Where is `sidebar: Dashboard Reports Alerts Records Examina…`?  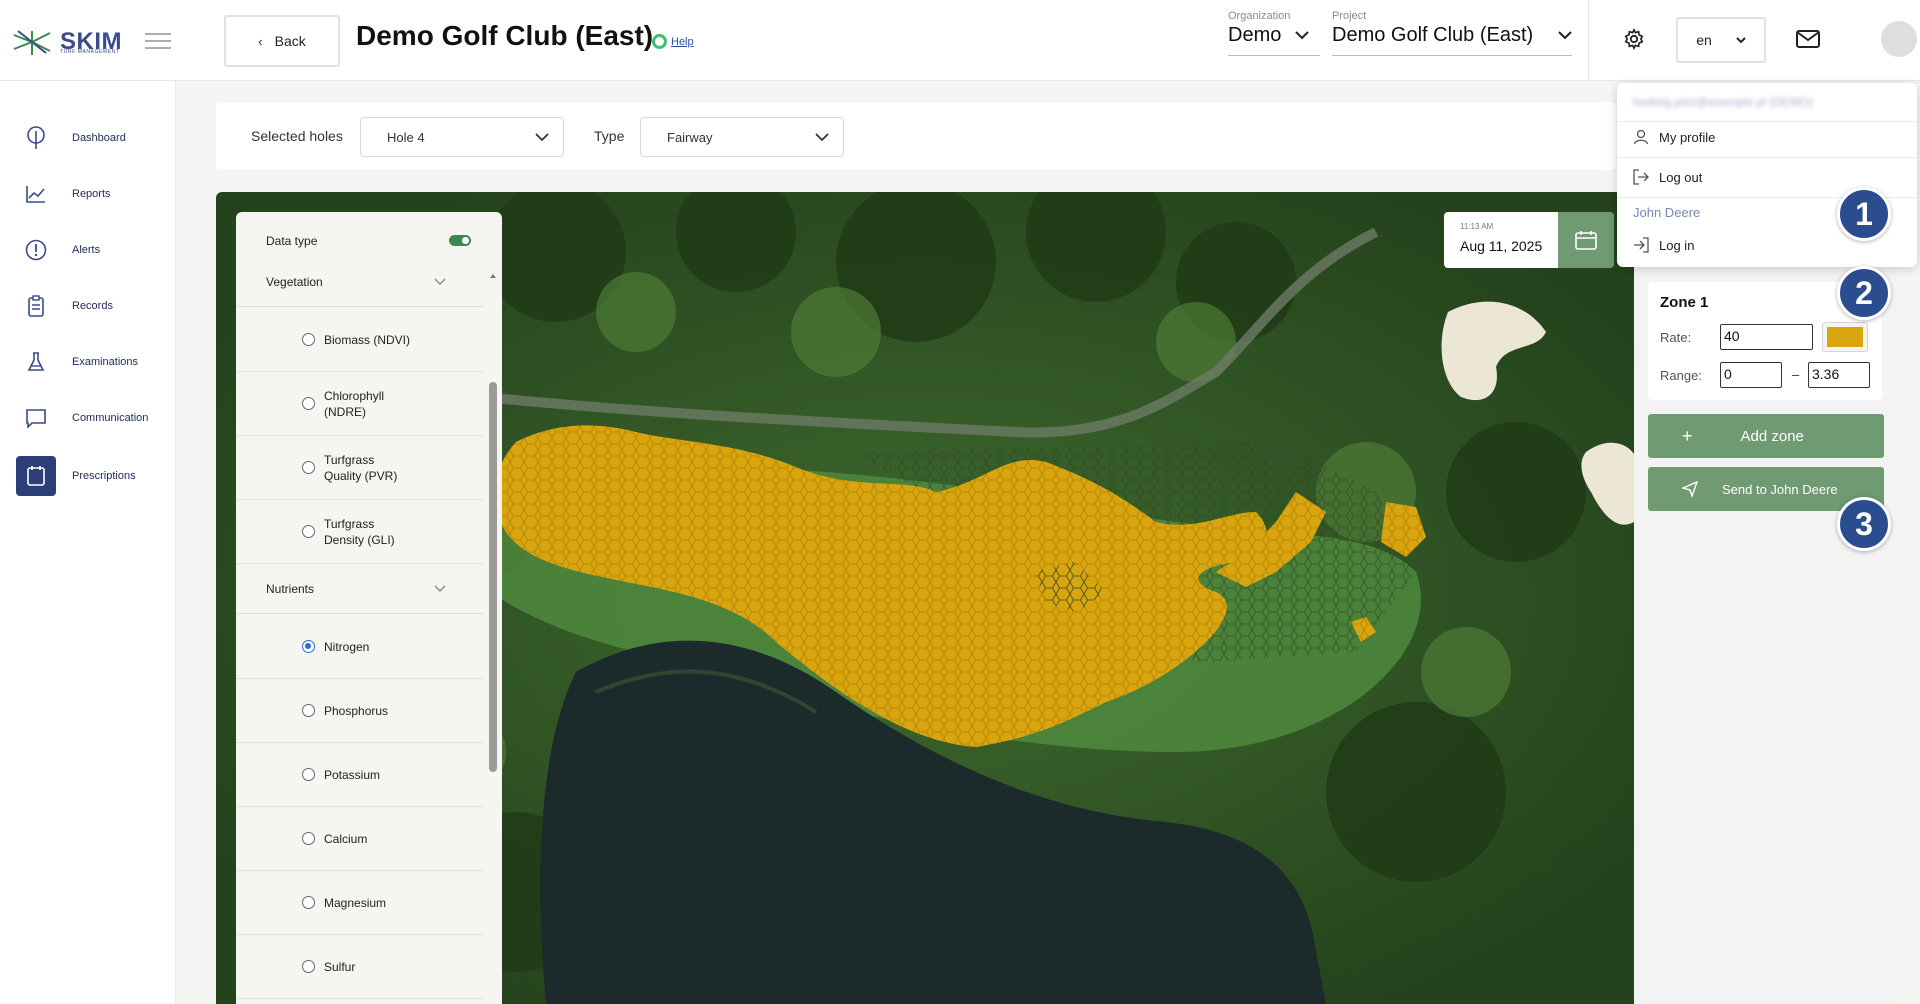
sidebar: Dashboard Reports Alerts Records Examina… is located at coordinates (88, 542).